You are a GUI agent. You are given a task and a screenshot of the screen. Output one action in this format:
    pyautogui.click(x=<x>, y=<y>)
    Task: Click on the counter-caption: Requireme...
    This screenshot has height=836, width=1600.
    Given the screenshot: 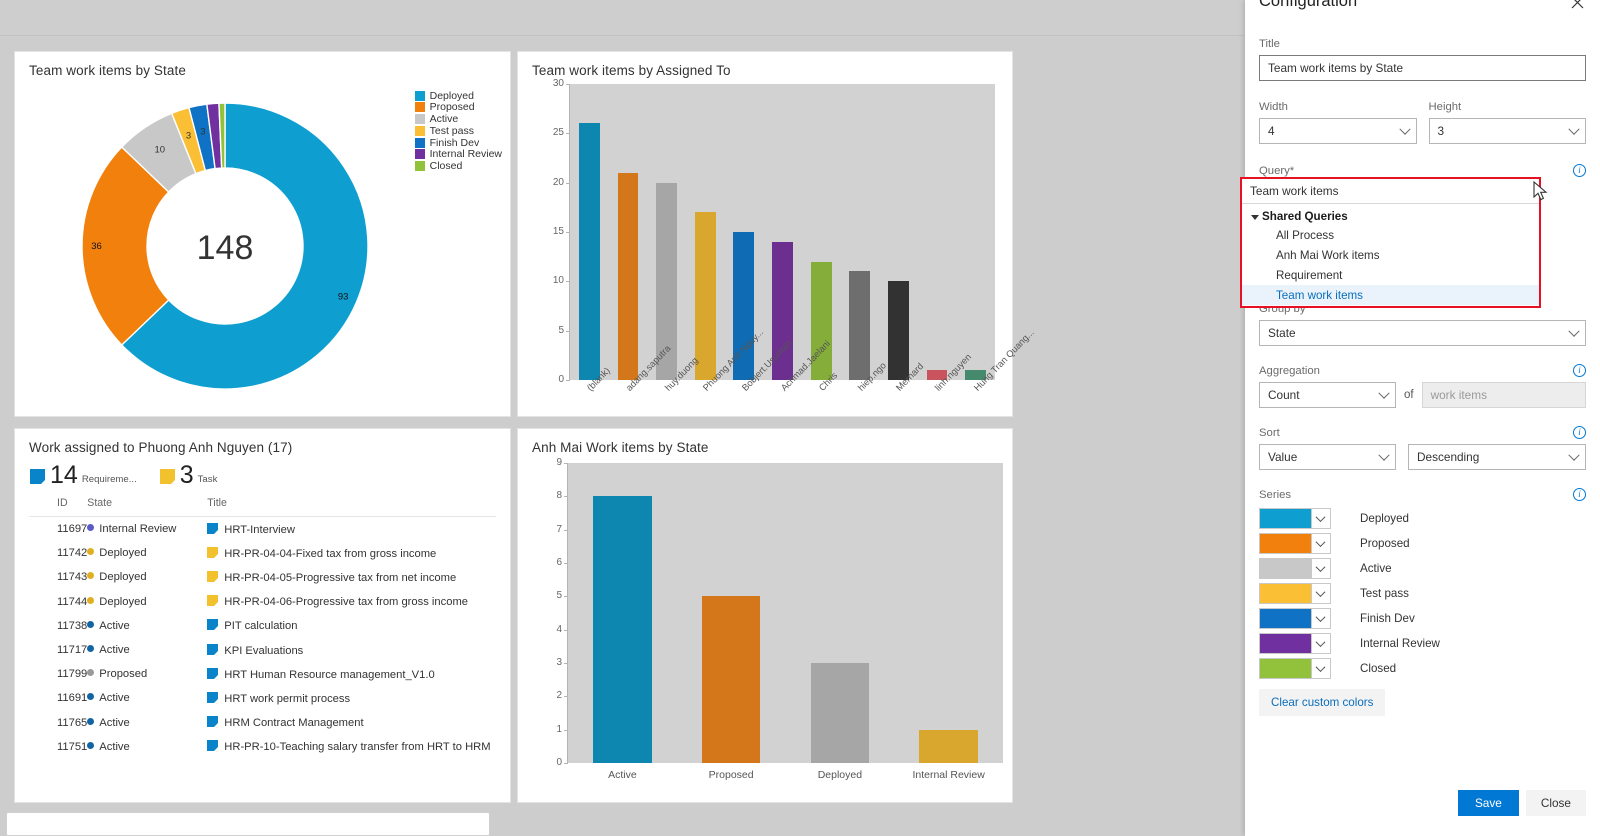 What is the action you would take?
    pyautogui.click(x=109, y=479)
    